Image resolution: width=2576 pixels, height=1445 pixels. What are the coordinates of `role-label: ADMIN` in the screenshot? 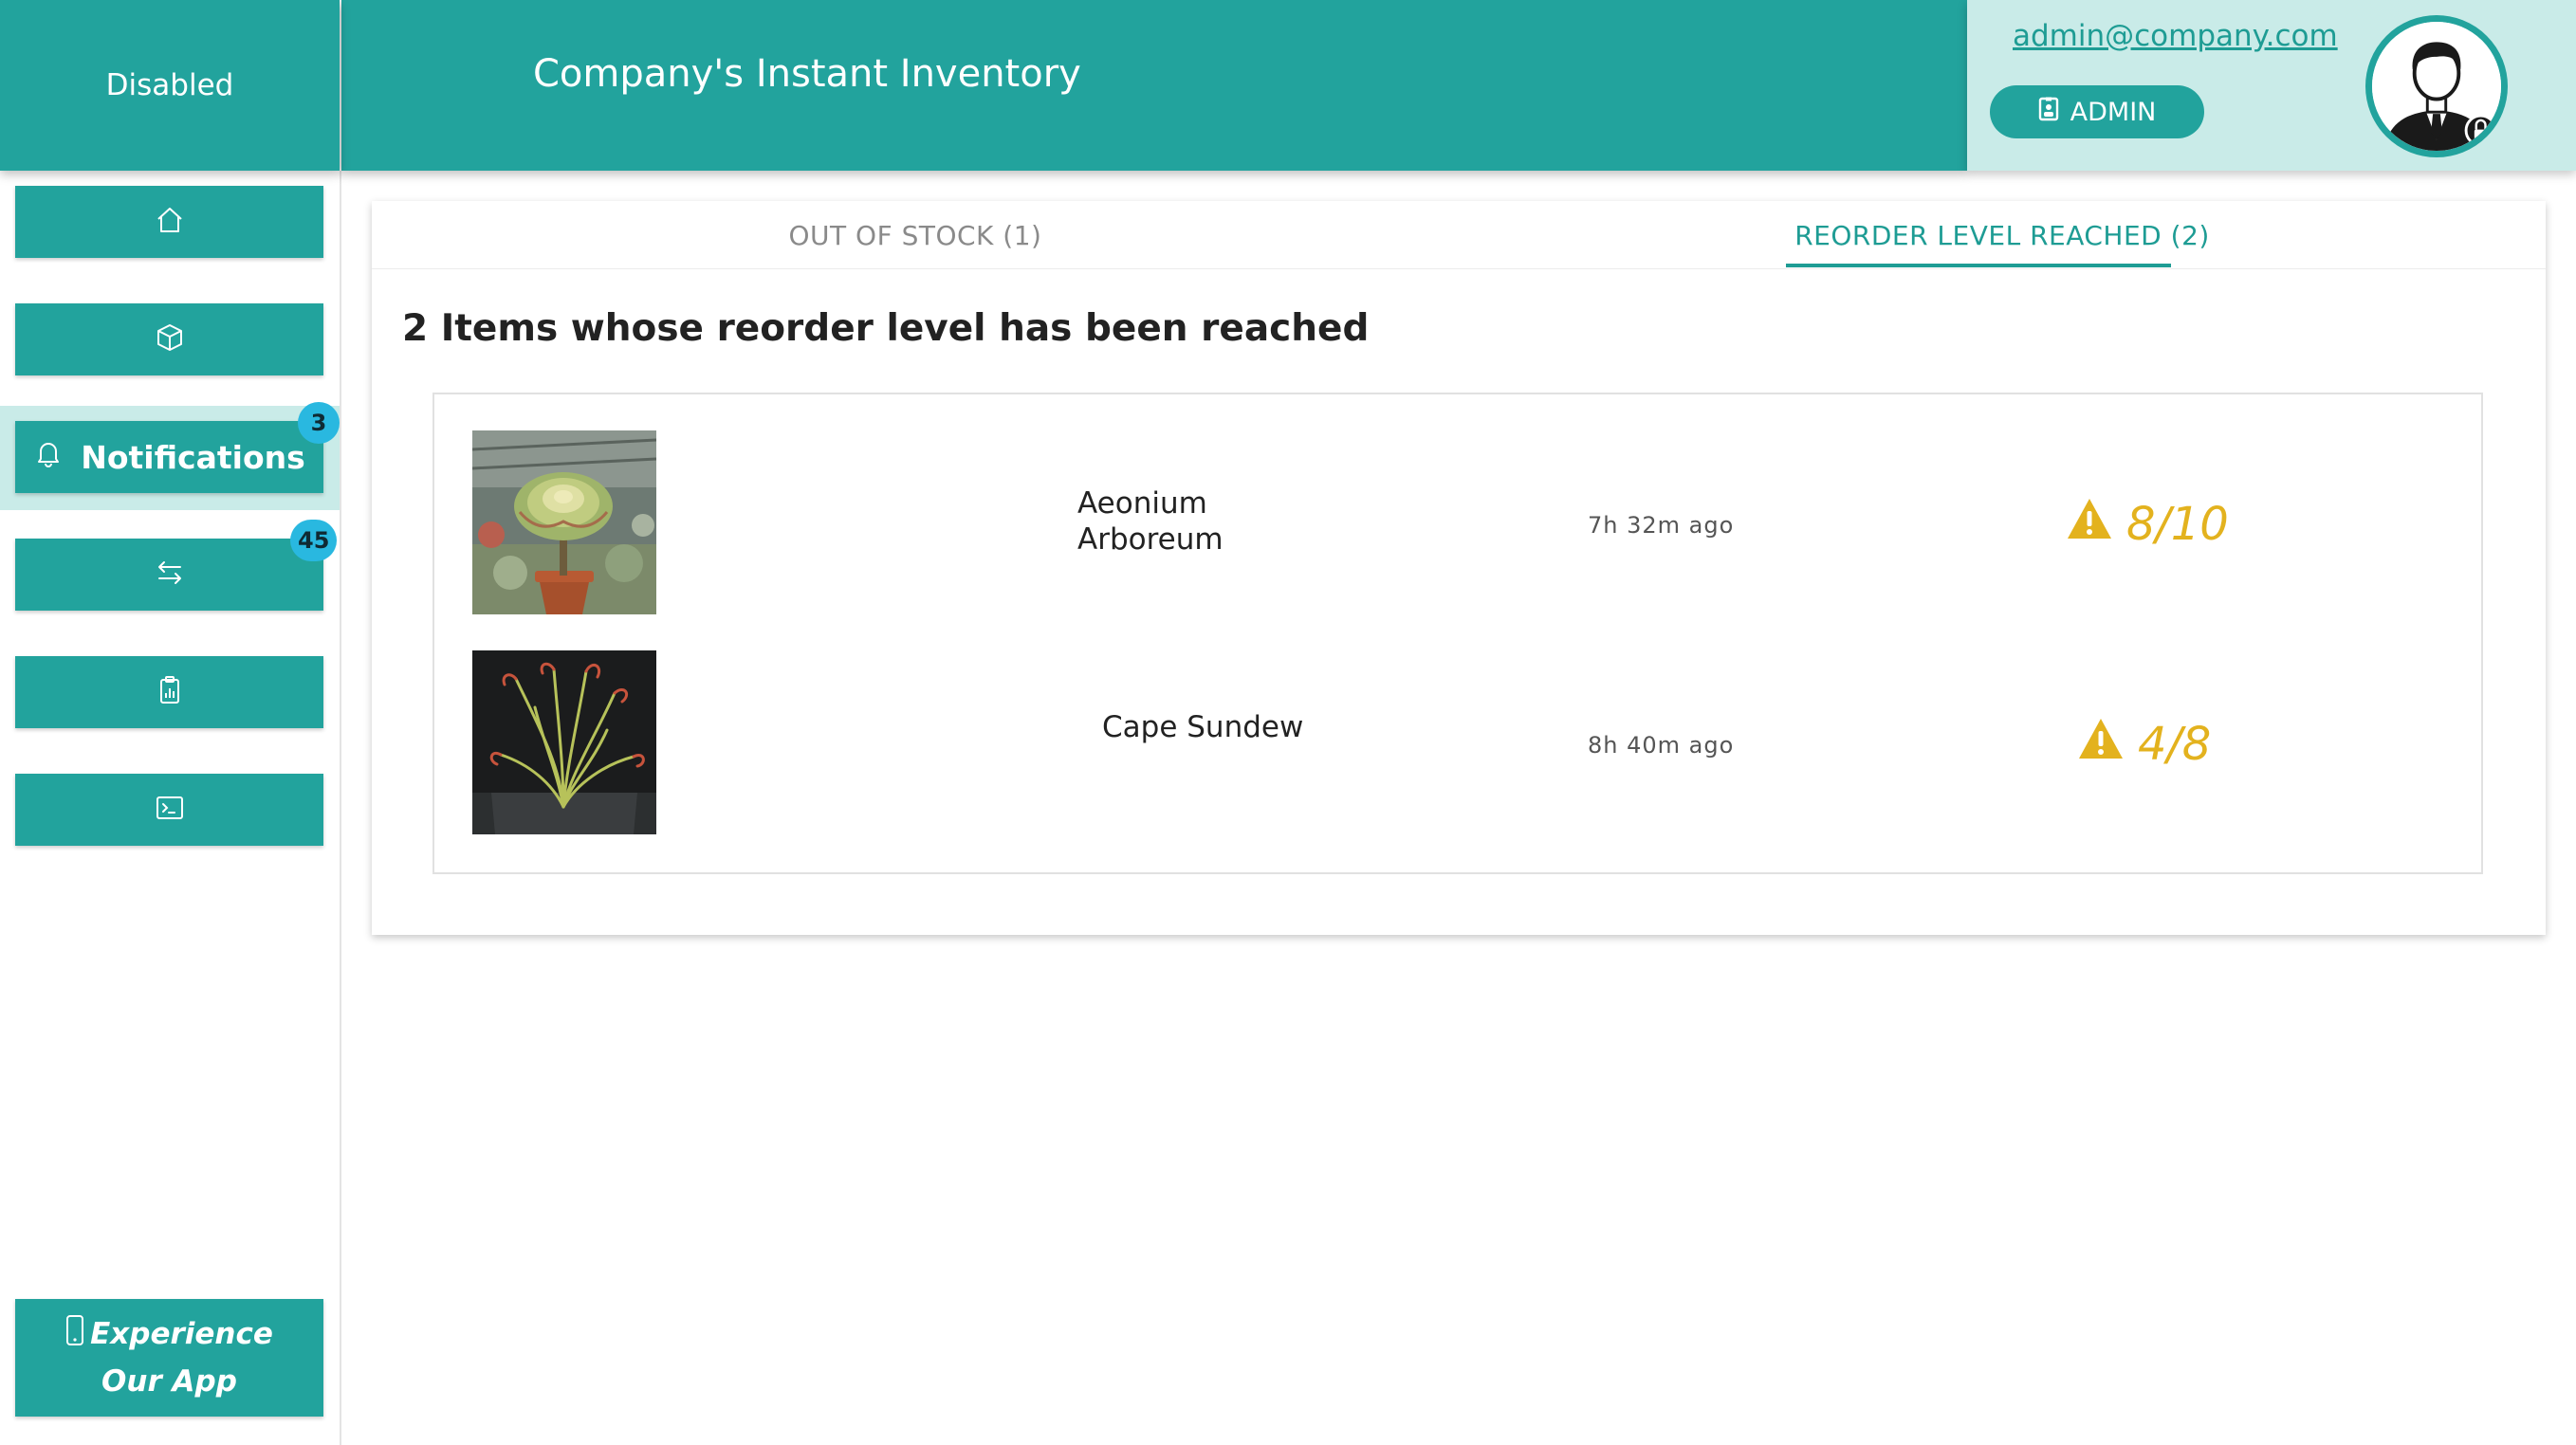 It's located at (2113, 112).